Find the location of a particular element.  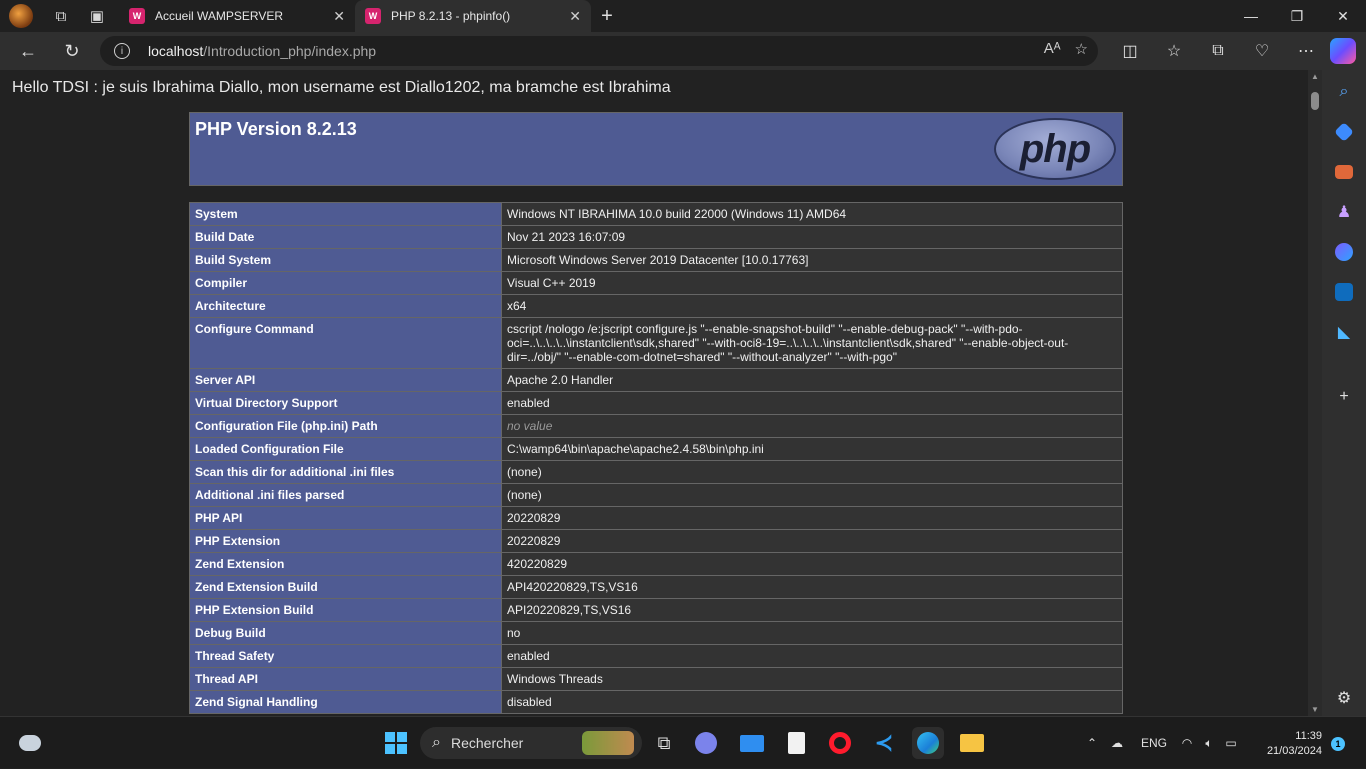

info-key: Thread Safety is located at coordinates (345, 656).